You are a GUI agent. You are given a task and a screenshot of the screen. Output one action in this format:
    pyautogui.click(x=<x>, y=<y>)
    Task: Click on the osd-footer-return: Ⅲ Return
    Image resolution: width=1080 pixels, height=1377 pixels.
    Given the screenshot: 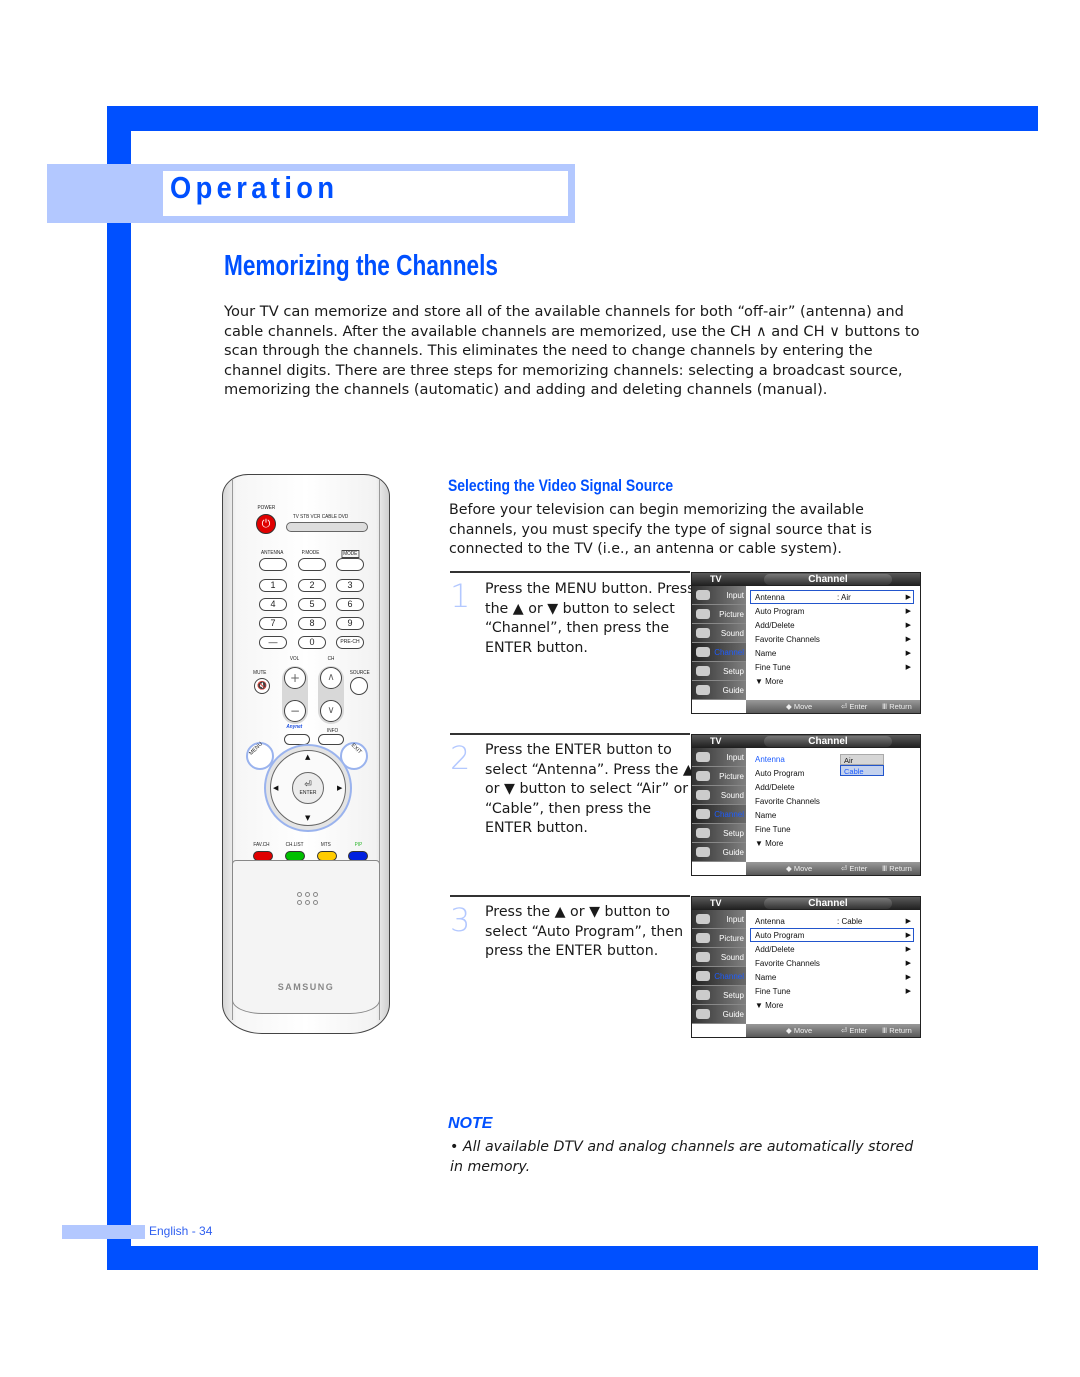 What is the action you would take?
    pyautogui.click(x=897, y=868)
    